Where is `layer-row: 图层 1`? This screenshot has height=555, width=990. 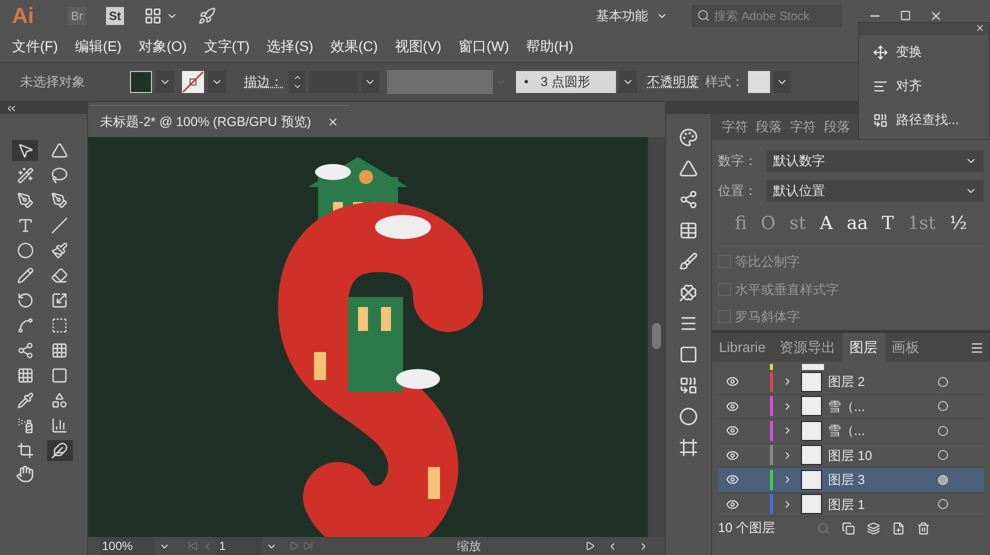 layer-row: 图层 1 is located at coordinates (851, 504).